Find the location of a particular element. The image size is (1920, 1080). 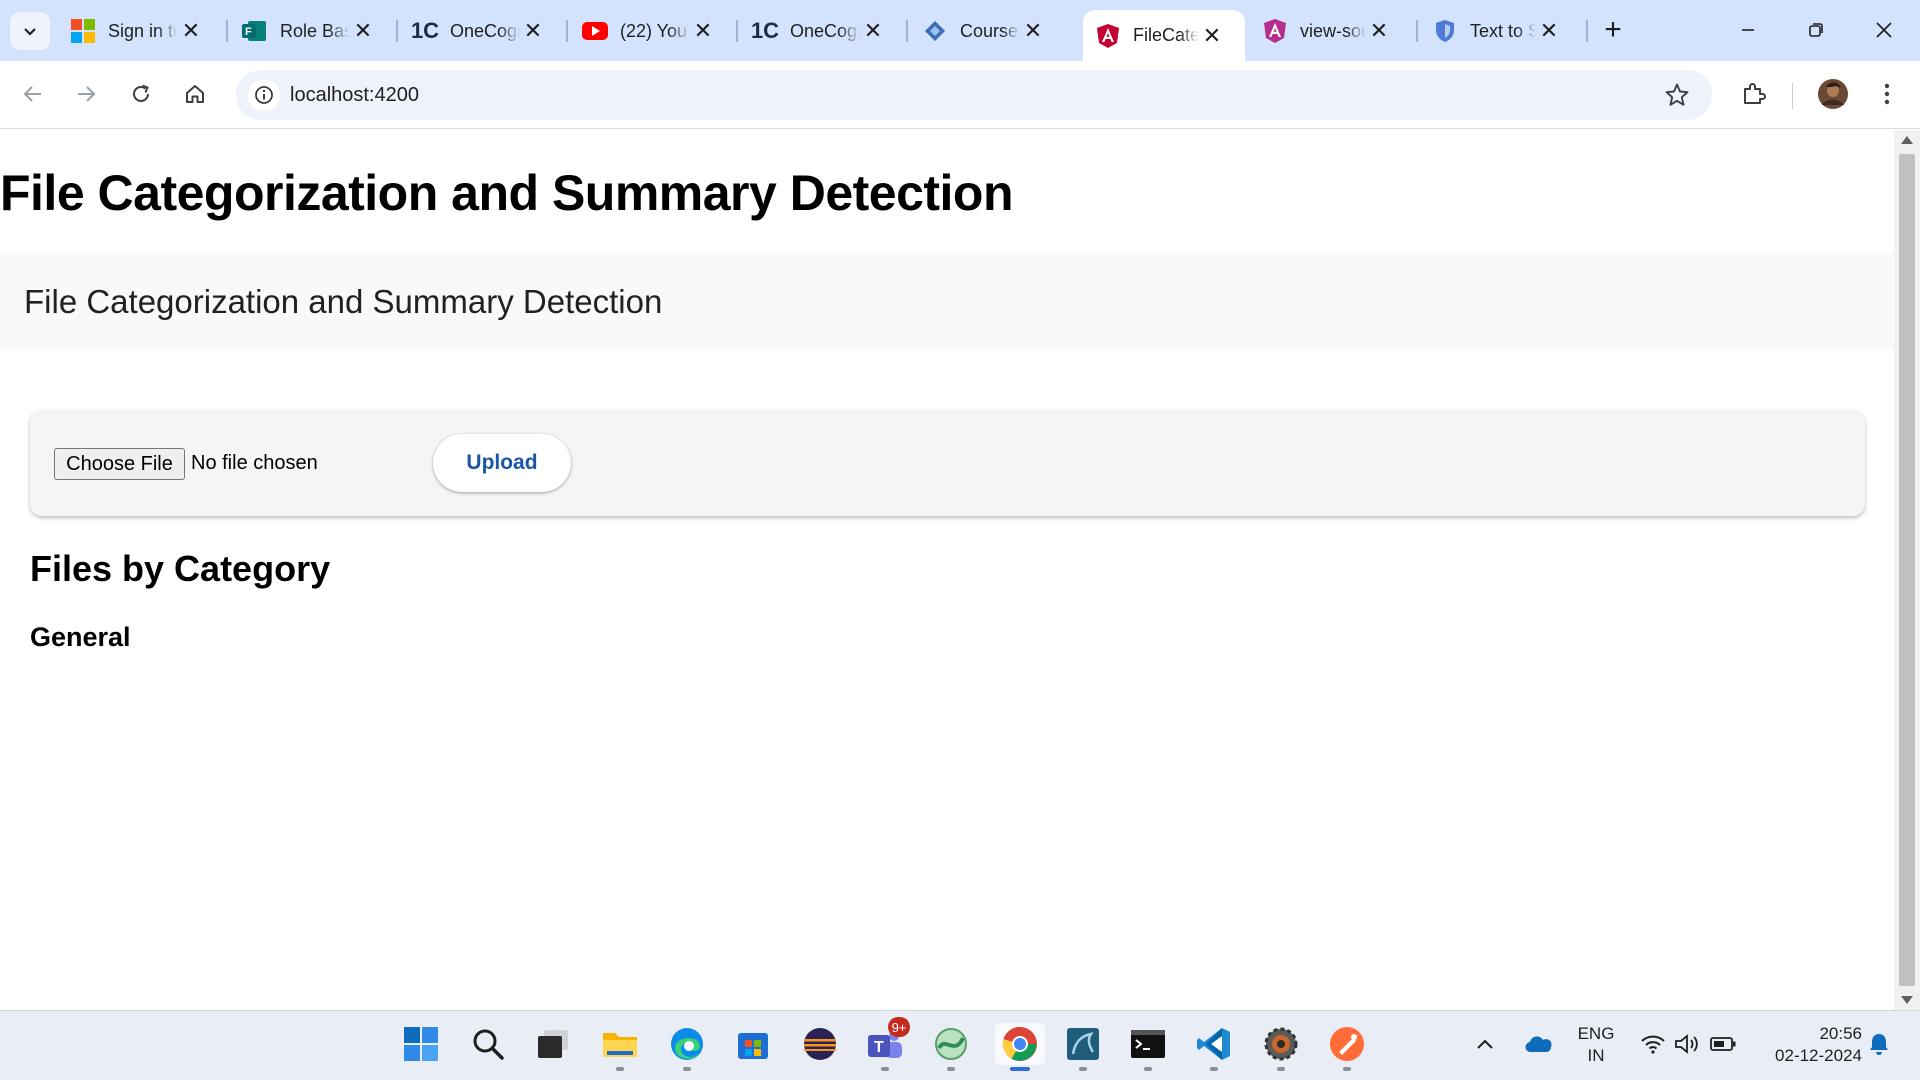

close-window-button is located at coordinates (1884, 30).